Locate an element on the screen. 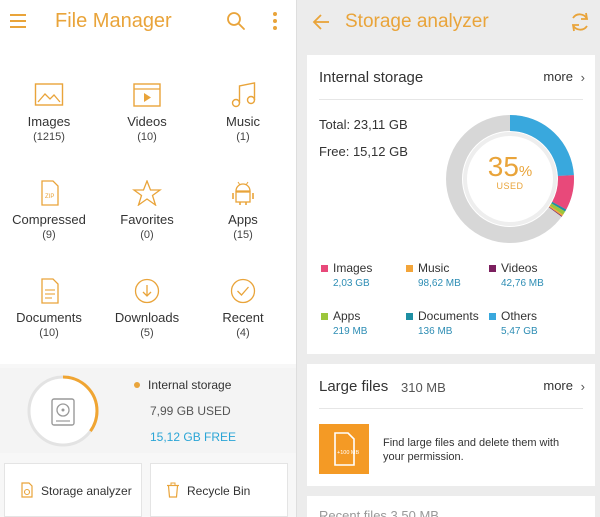  category-count: (1) is located at coordinates (243, 137).